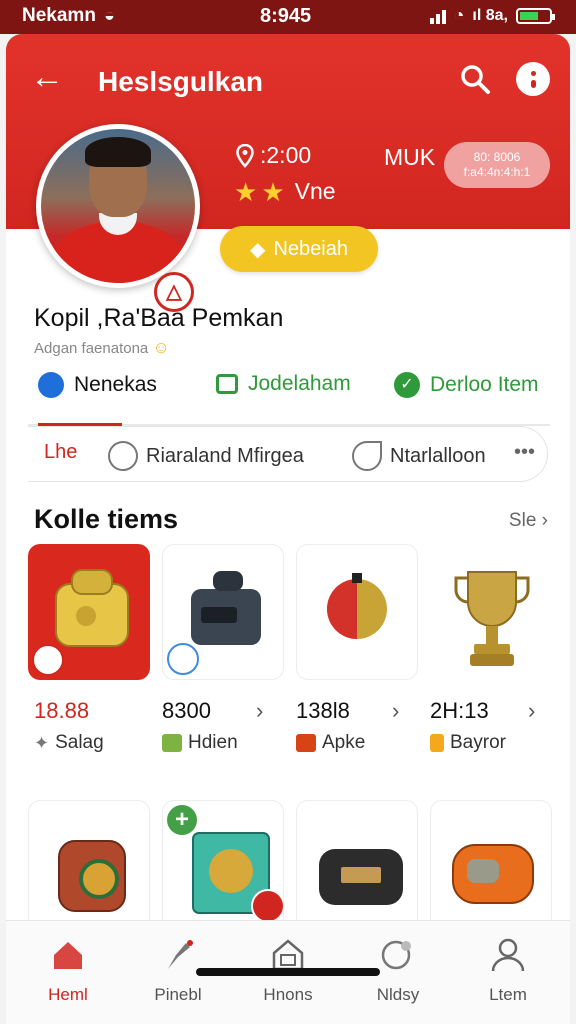 The width and height of the screenshot is (576, 1024). Describe the element at coordinates (310, 248) in the screenshot. I see `follow-button-label: Nebeiah` at that location.